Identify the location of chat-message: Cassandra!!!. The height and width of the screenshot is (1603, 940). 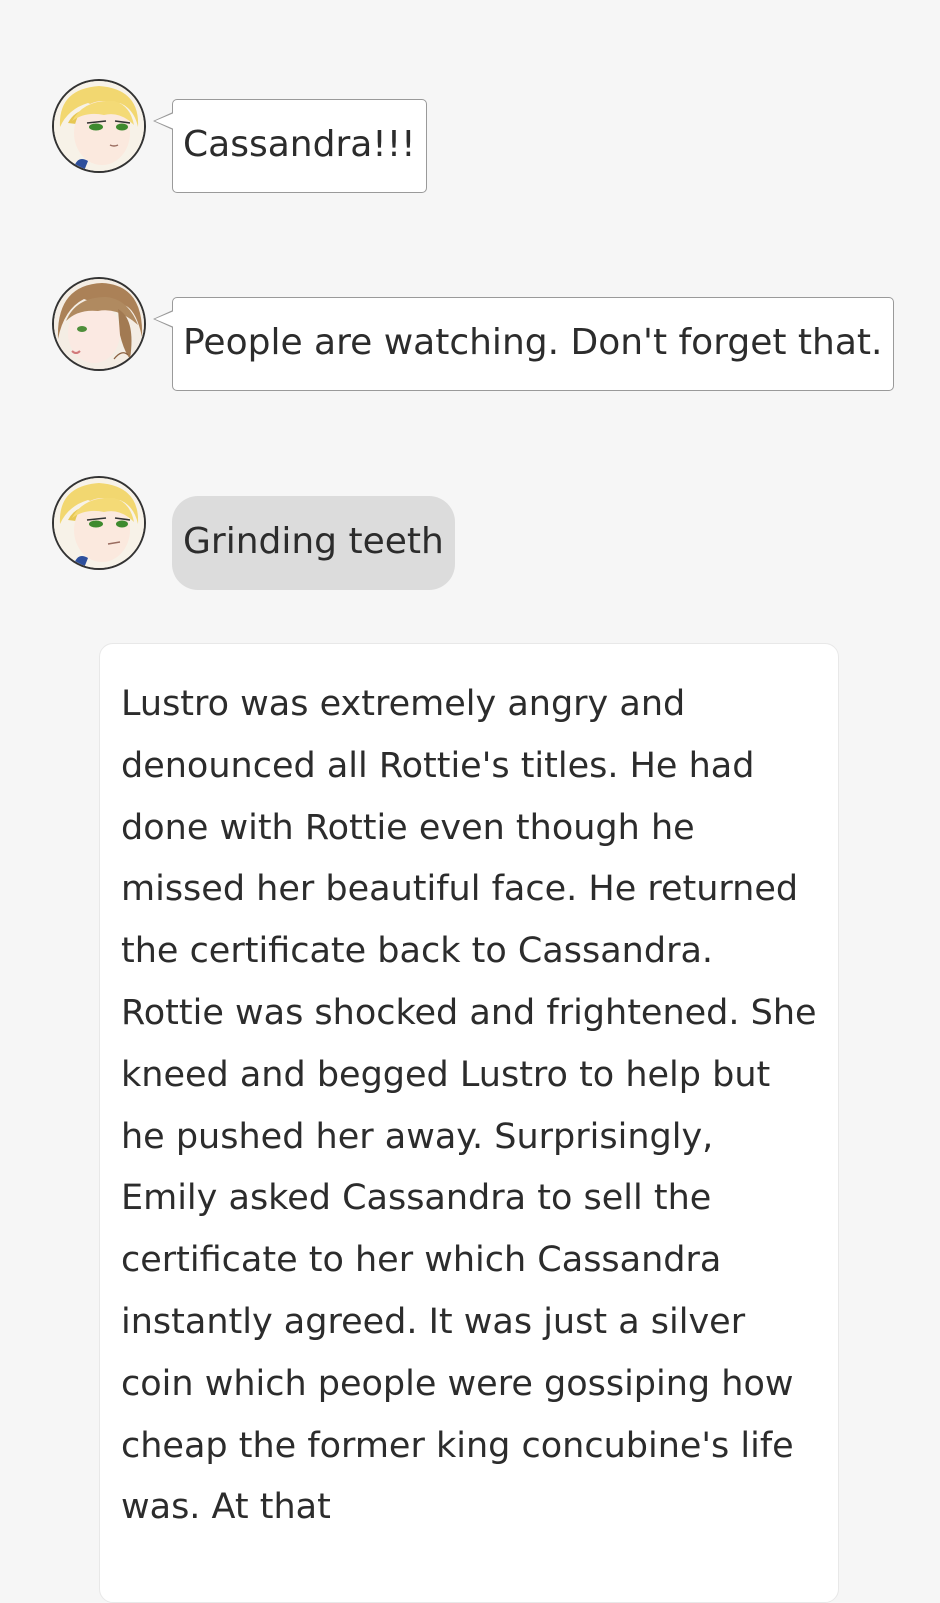
(239, 136).